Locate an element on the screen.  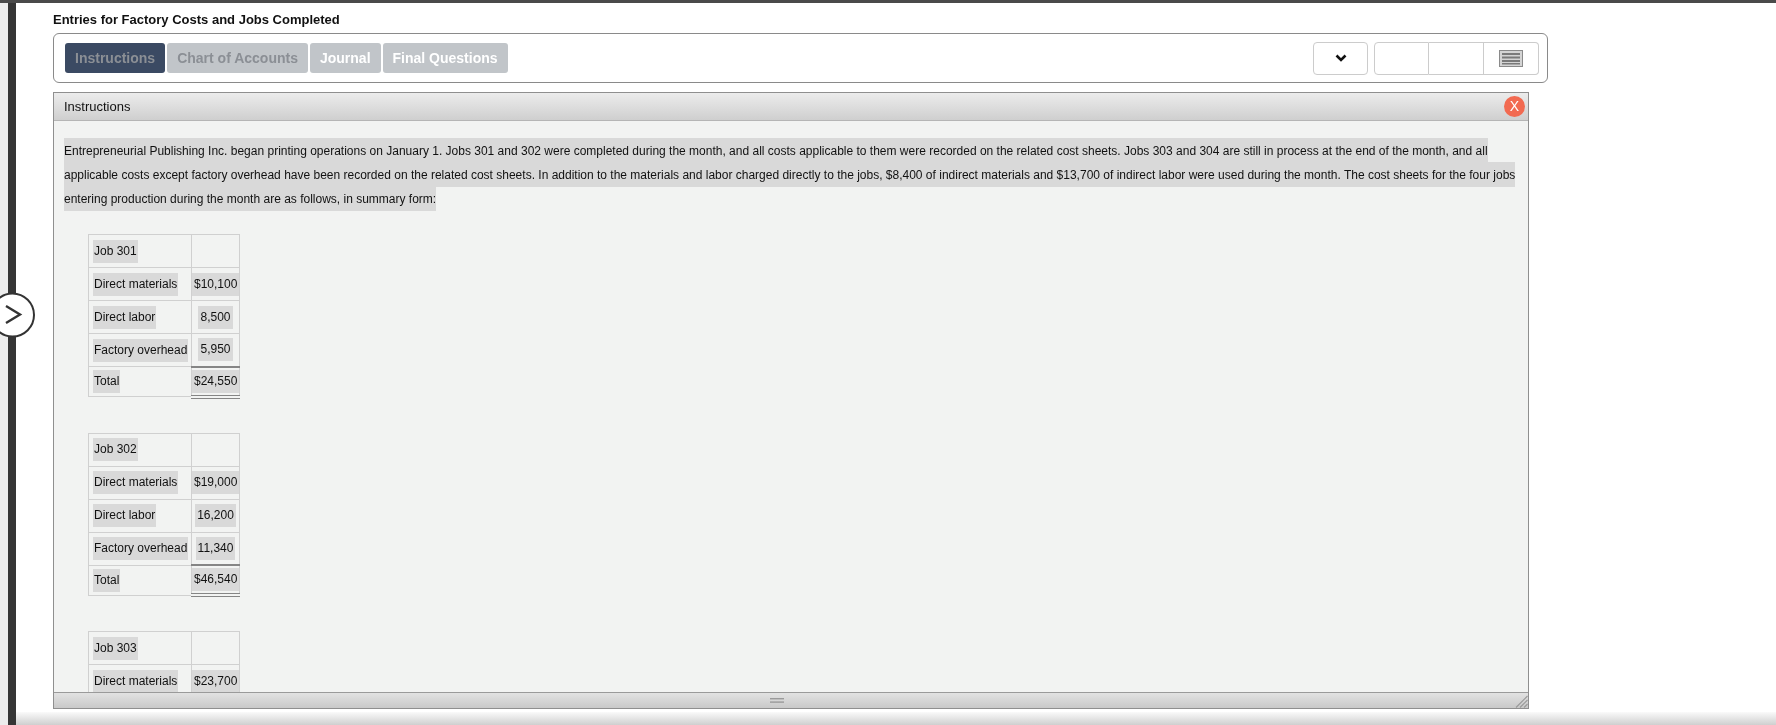
cost-amount: $46,540 is located at coordinates (216, 579).